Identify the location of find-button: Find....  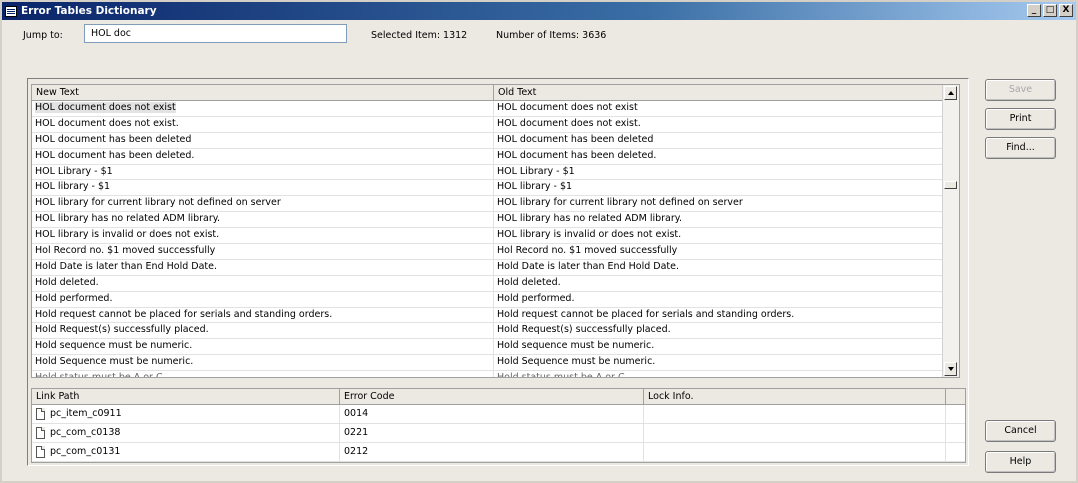
(1020, 148).